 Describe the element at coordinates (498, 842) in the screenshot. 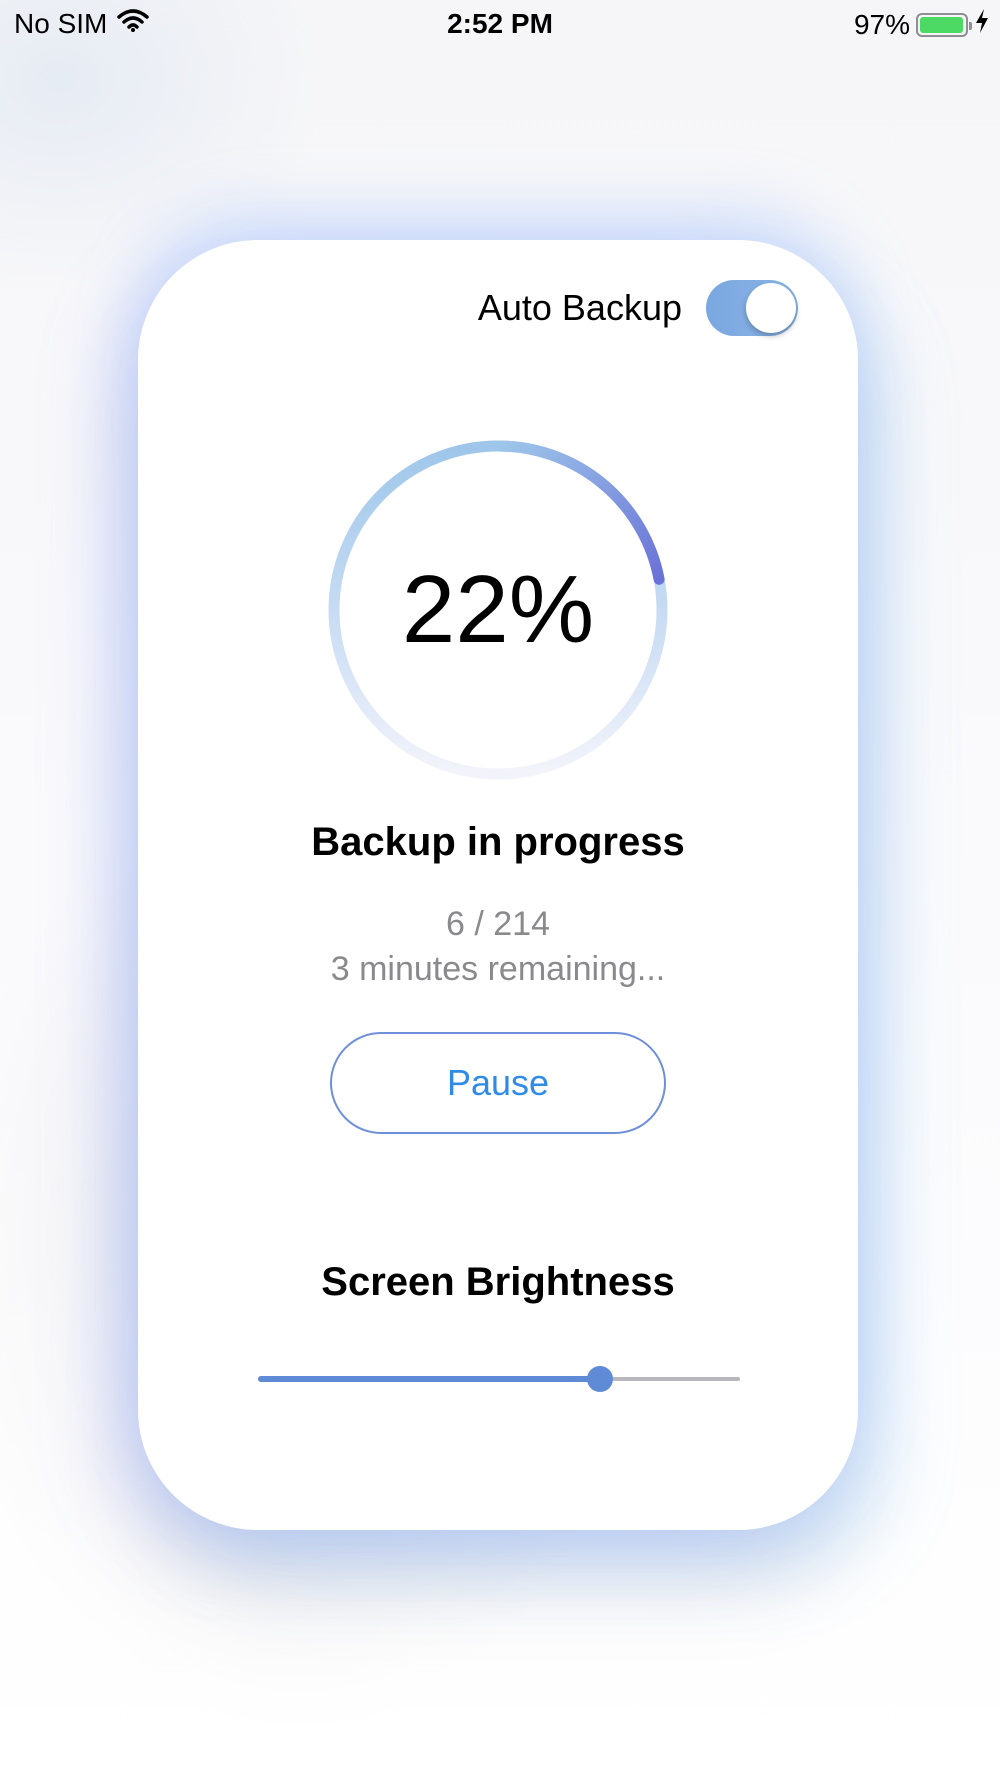

I see `backup-status-title: Backup in progress` at that location.